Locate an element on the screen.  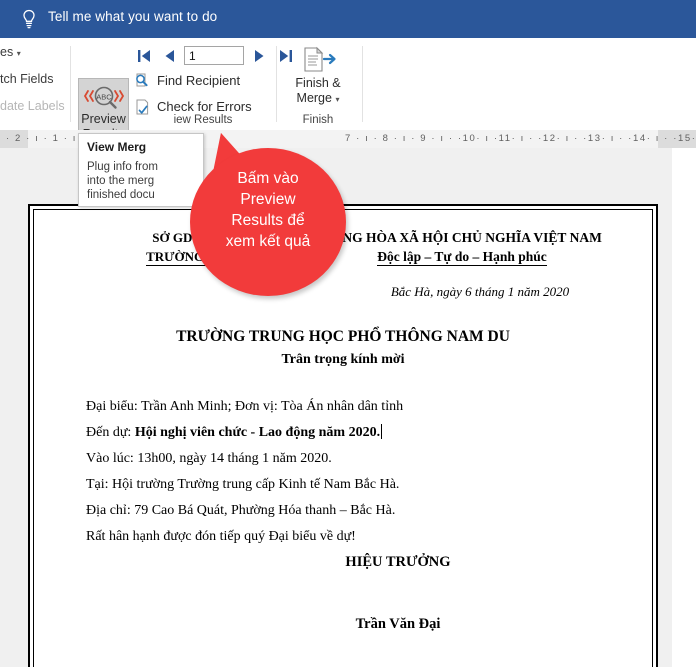
abc-magnifier-icon: ABC is located at coordinates (104, 97).